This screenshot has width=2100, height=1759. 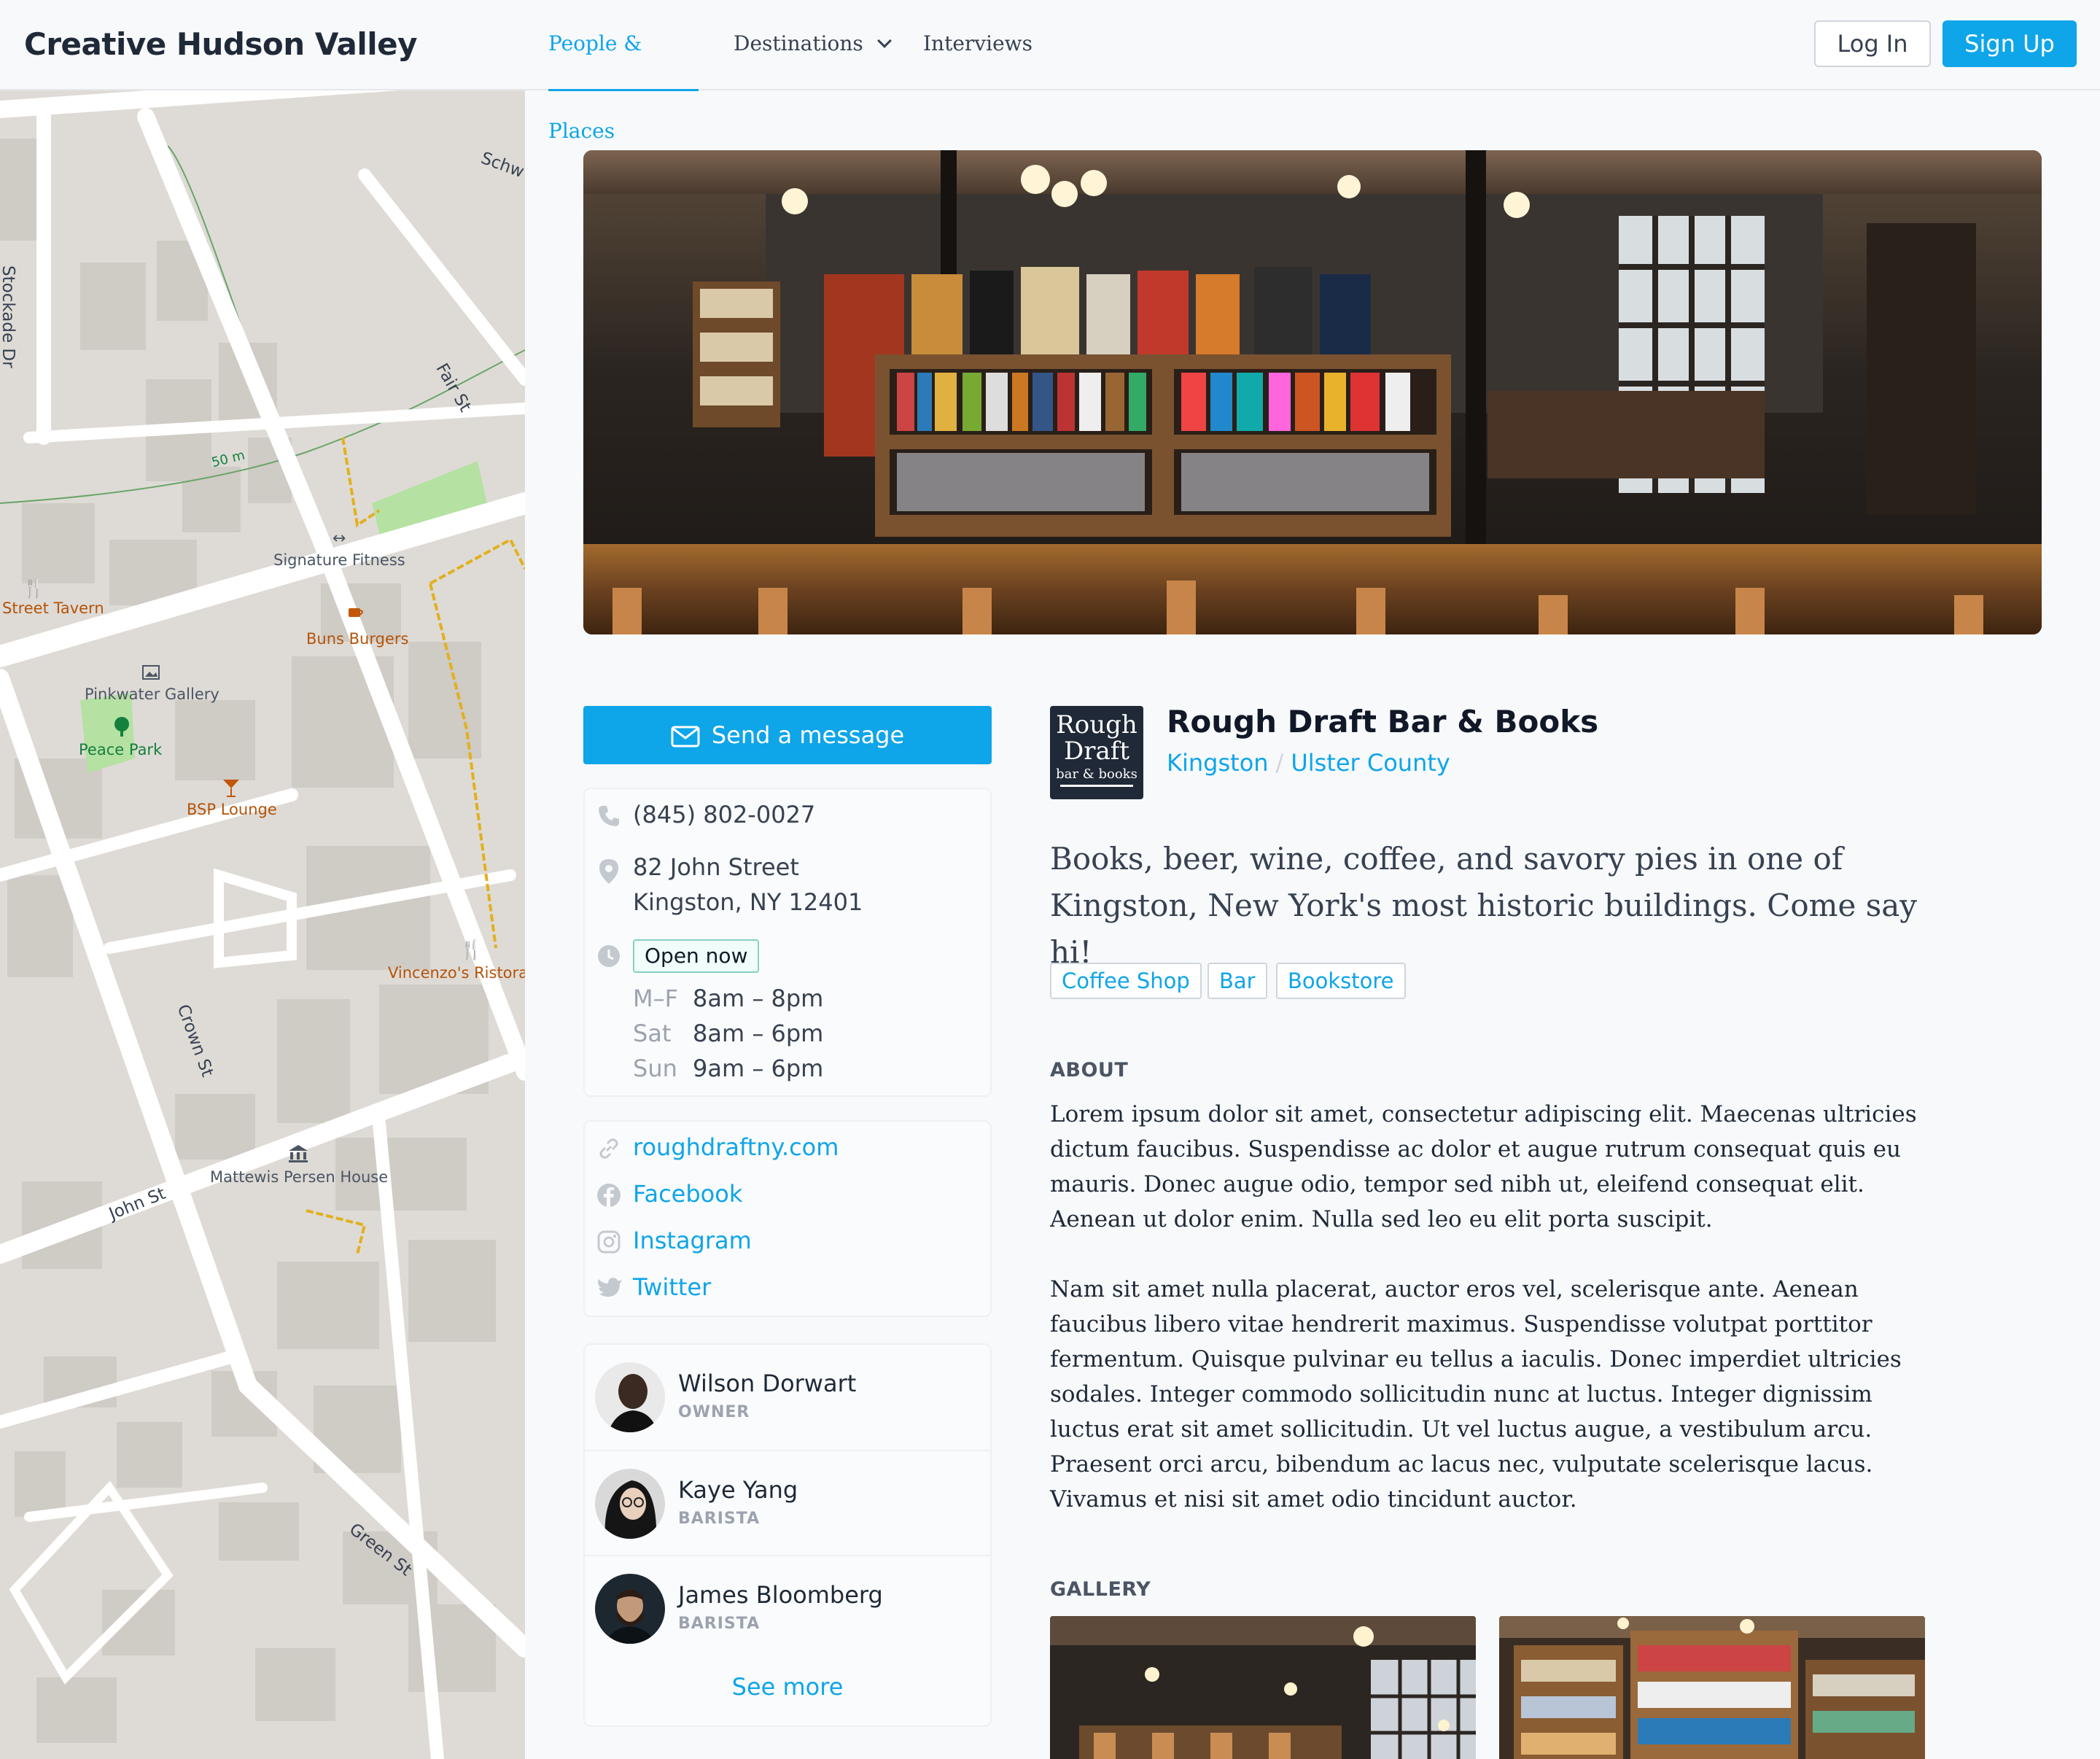 I want to click on facebook-link: Facebook, so click(x=687, y=1194).